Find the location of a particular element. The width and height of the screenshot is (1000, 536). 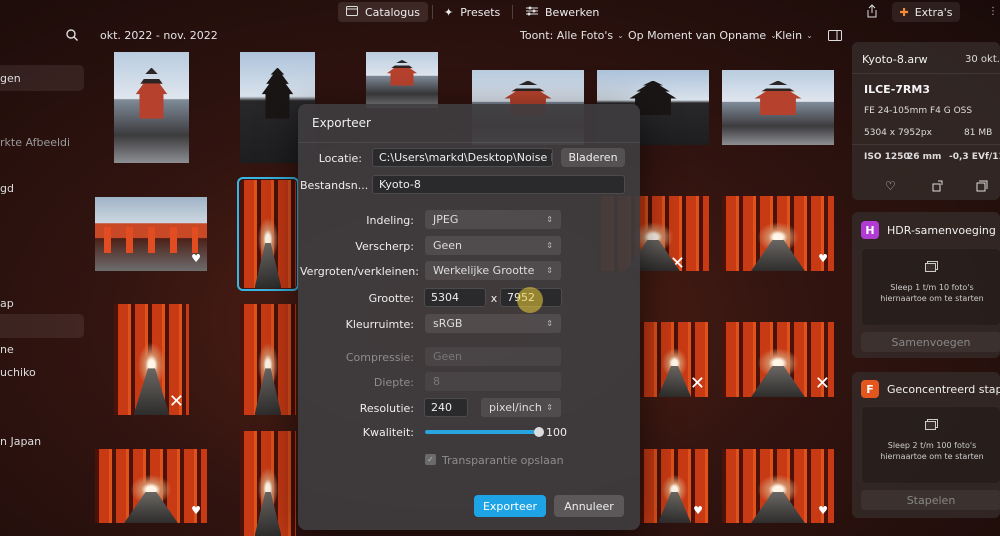

more-icon: ⋮ is located at coordinates (993, 11).